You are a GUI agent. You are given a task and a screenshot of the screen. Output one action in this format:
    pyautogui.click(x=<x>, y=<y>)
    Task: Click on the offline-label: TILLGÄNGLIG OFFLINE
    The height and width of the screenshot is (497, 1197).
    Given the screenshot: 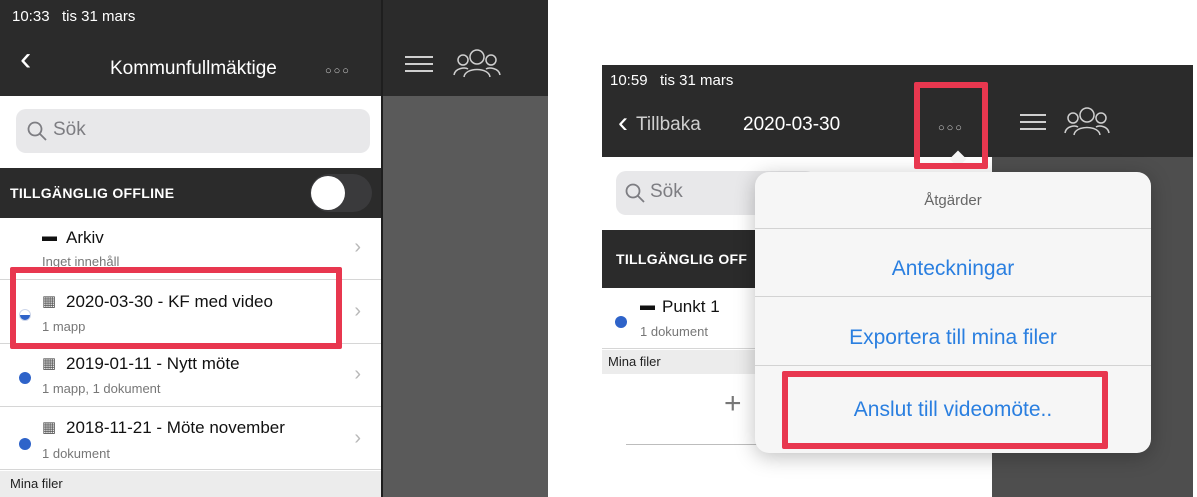 What is the action you would take?
    pyautogui.click(x=92, y=193)
    